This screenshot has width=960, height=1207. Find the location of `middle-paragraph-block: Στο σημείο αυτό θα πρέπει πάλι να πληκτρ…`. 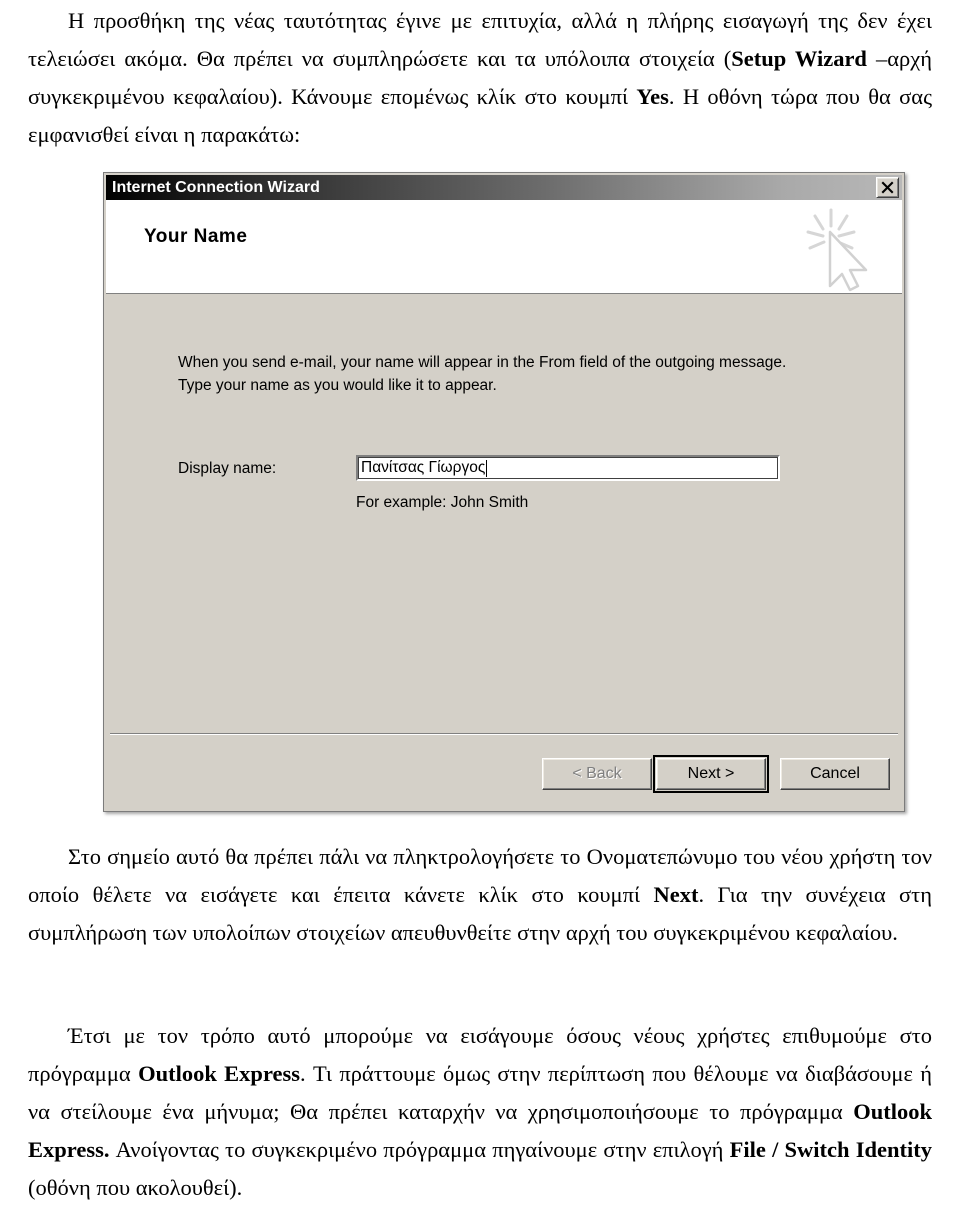

middle-paragraph-block: Στο σημείο αυτό θα πρέπει πάλι να πληκτρ… is located at coordinates (480, 895).